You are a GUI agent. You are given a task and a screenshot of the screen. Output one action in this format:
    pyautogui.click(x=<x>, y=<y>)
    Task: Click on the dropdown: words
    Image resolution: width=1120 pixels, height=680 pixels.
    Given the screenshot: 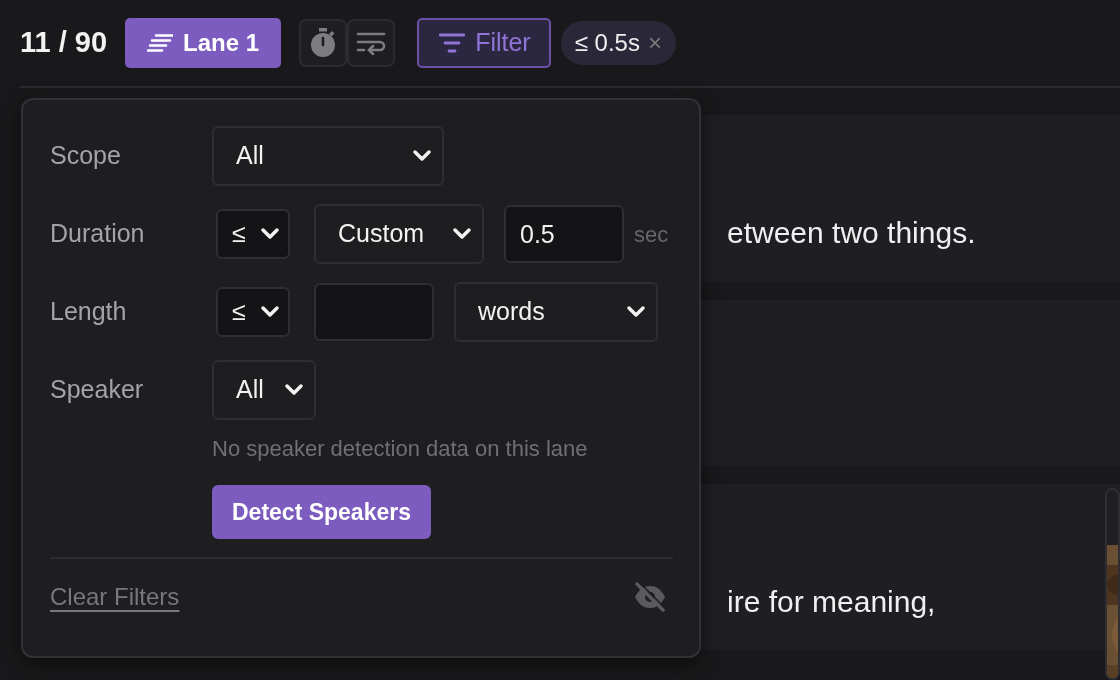 What is the action you would take?
    pyautogui.click(x=556, y=312)
    